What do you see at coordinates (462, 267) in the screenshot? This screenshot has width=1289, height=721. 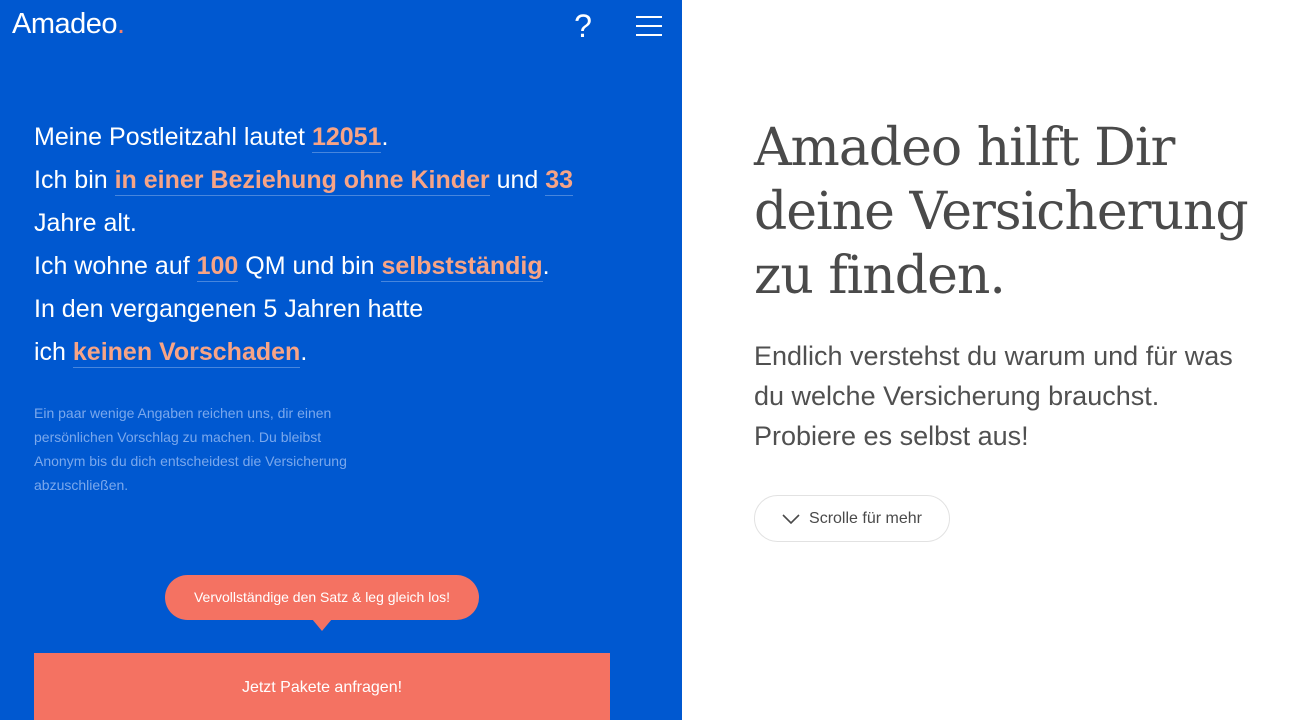 I see `occupation-field: selbstständig` at bounding box center [462, 267].